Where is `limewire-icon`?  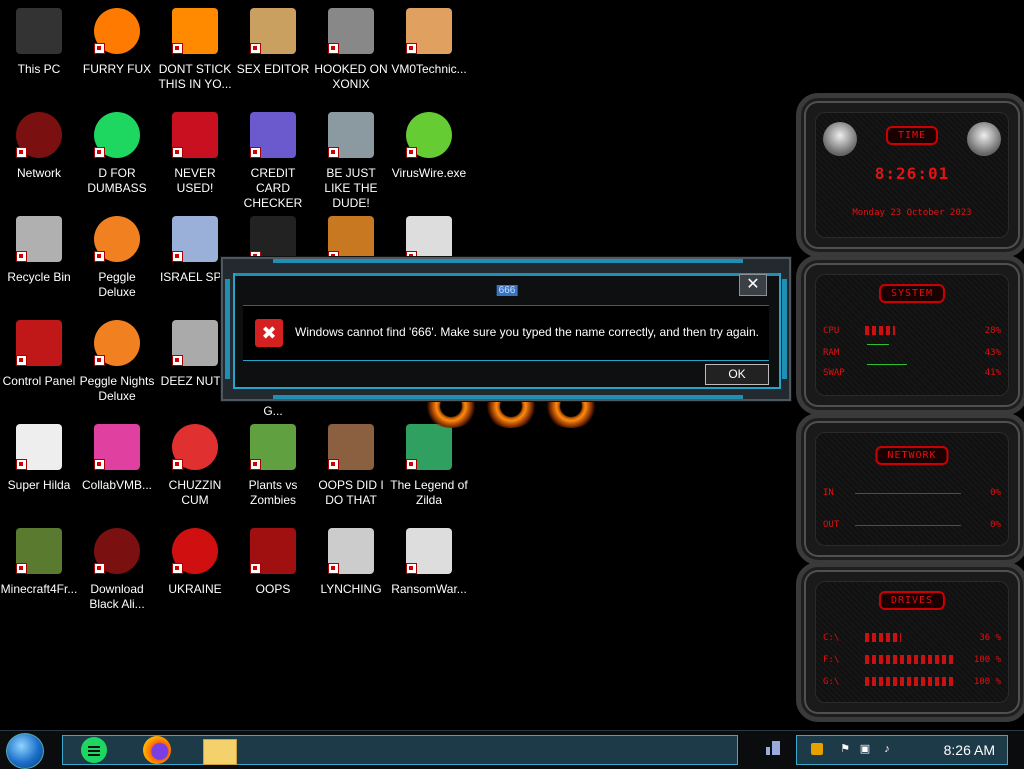
limewire-icon is located at coordinates (429, 135).